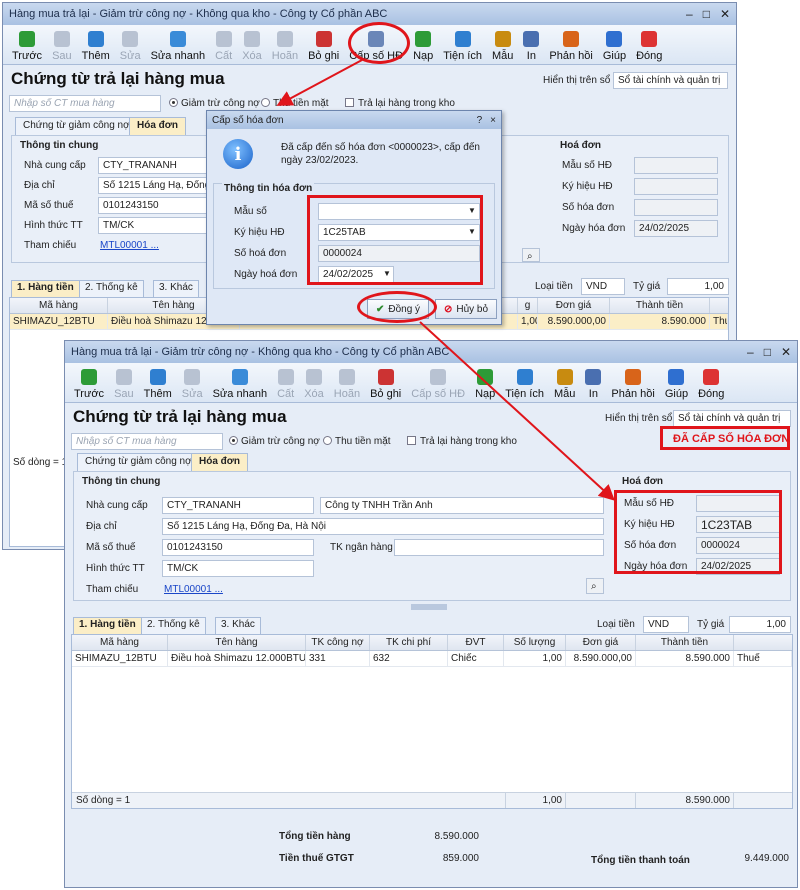  I want to click on supplier-name-input: Công ty TNHH Trần Anh, so click(462, 505).